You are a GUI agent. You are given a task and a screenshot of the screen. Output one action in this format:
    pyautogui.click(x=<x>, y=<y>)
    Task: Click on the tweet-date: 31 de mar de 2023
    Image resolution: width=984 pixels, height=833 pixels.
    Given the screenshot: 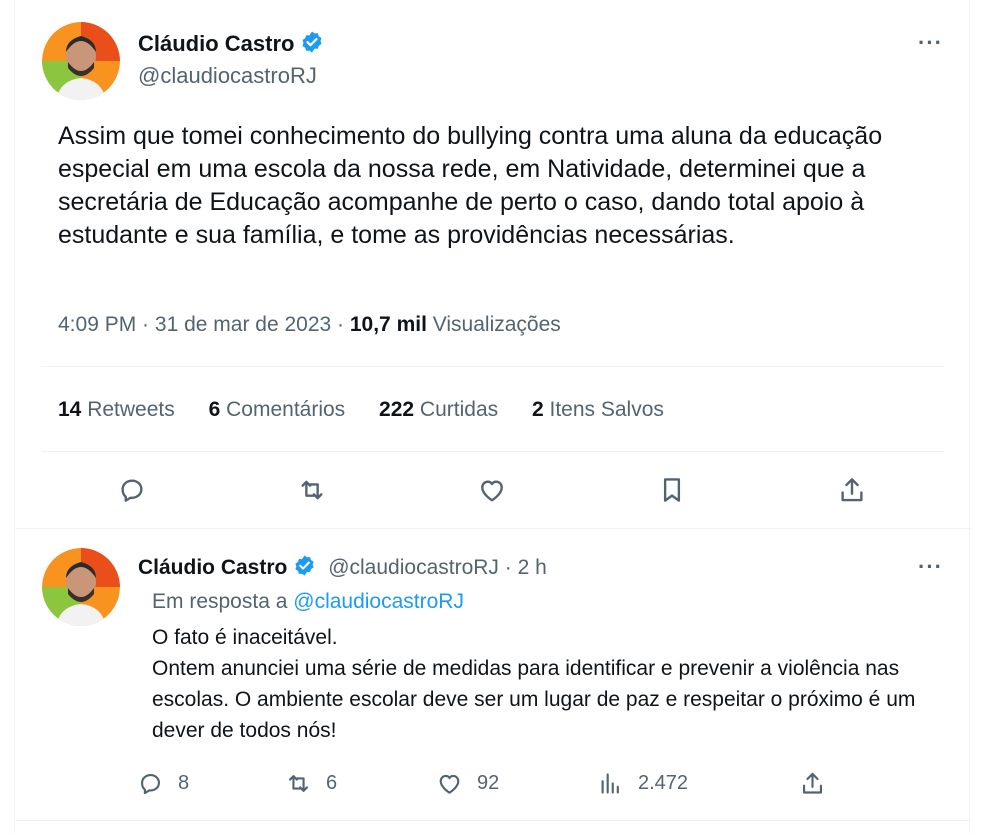 What is the action you would take?
    pyautogui.click(x=243, y=324)
    